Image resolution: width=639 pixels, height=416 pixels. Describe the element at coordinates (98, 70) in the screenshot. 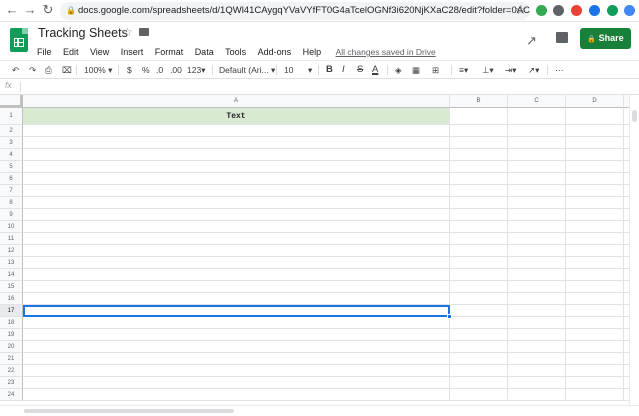

I see `zoom-select: 100% ▾` at that location.